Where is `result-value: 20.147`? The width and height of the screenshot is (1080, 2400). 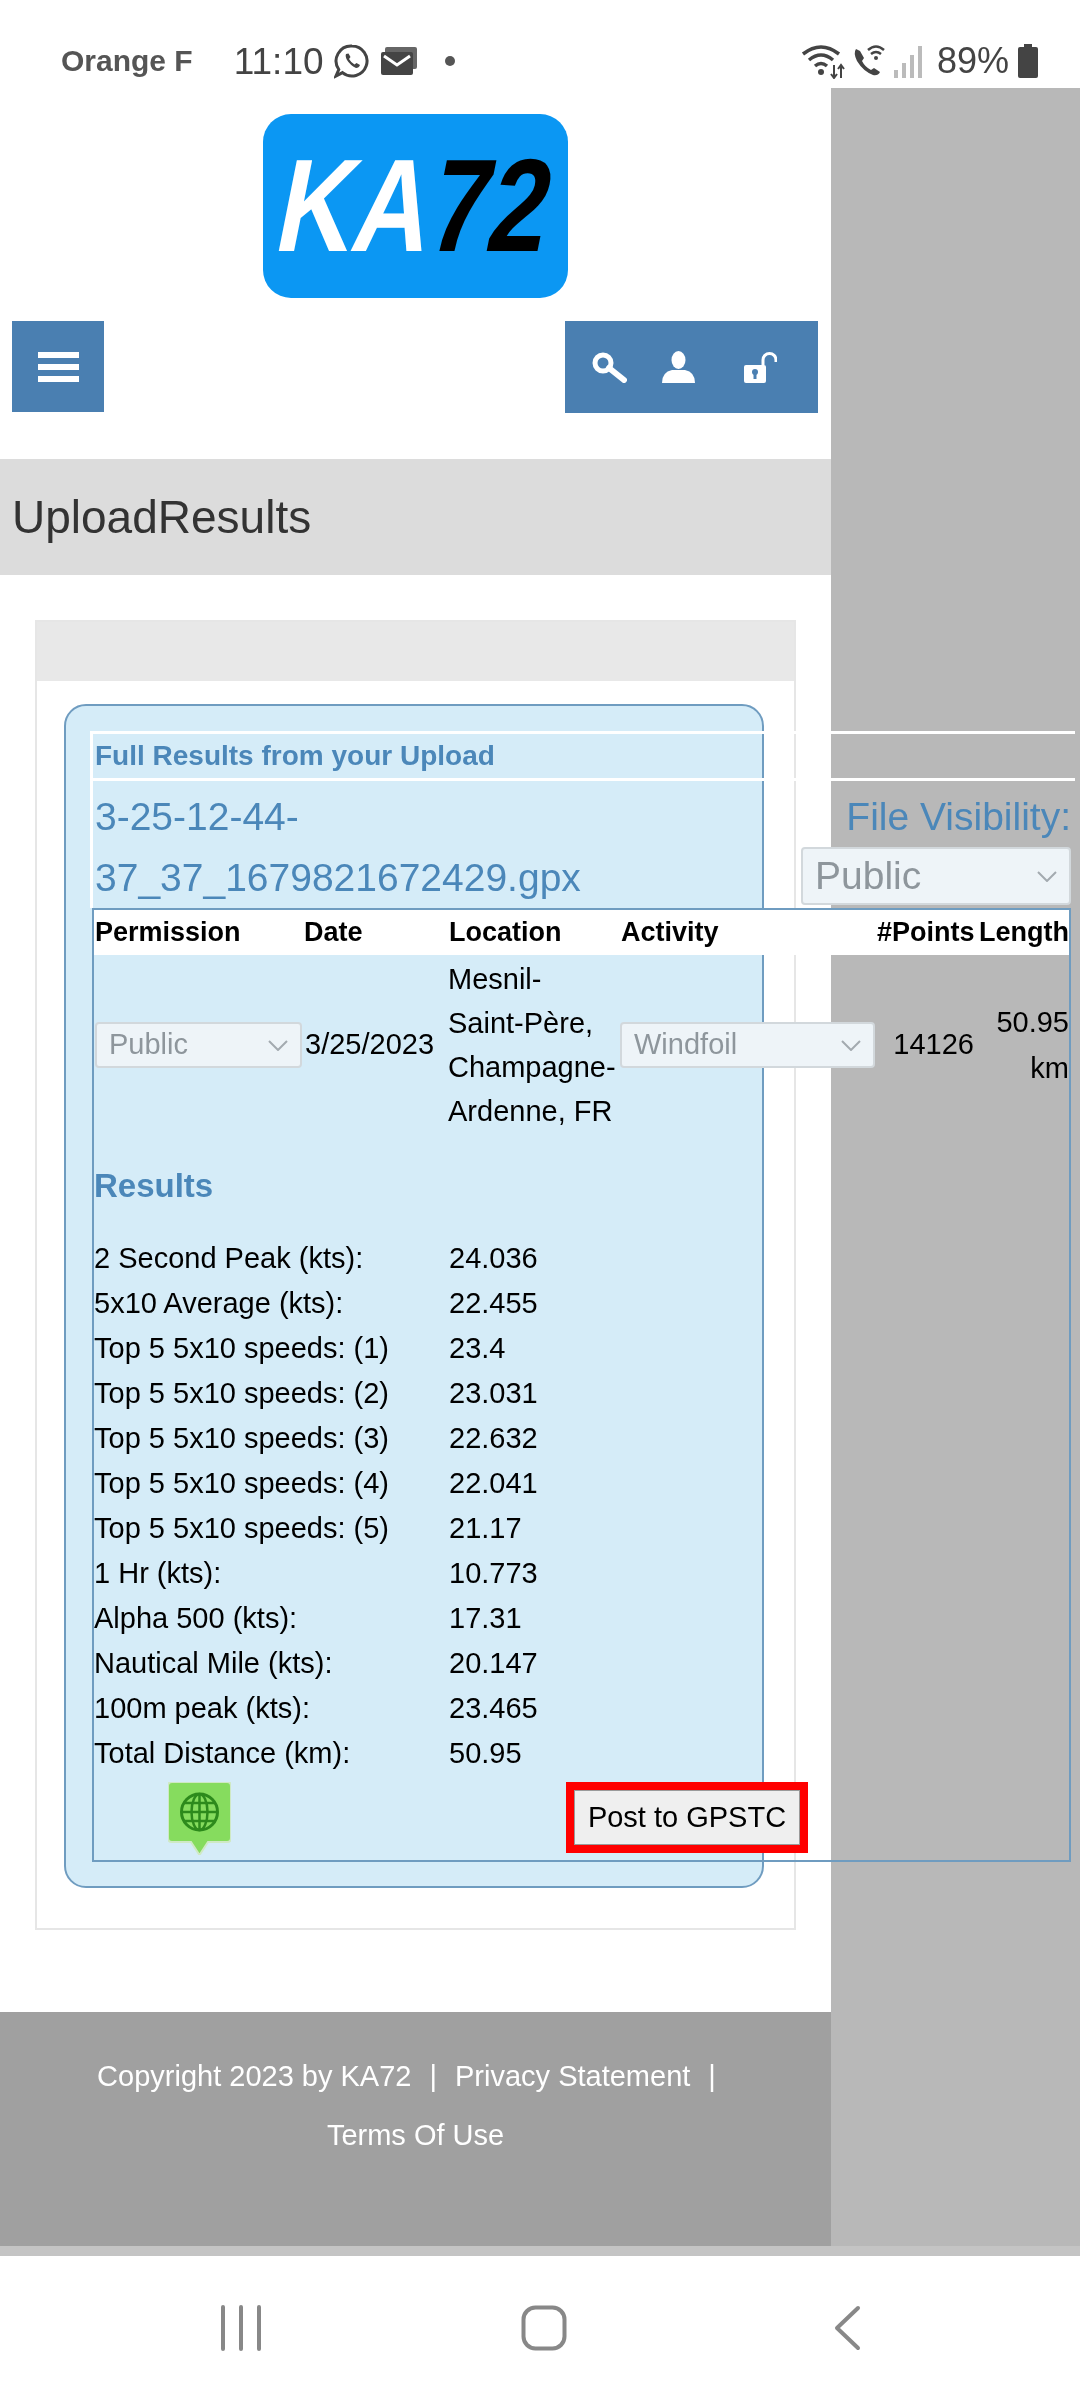
result-value: 20.147 is located at coordinates (494, 1663).